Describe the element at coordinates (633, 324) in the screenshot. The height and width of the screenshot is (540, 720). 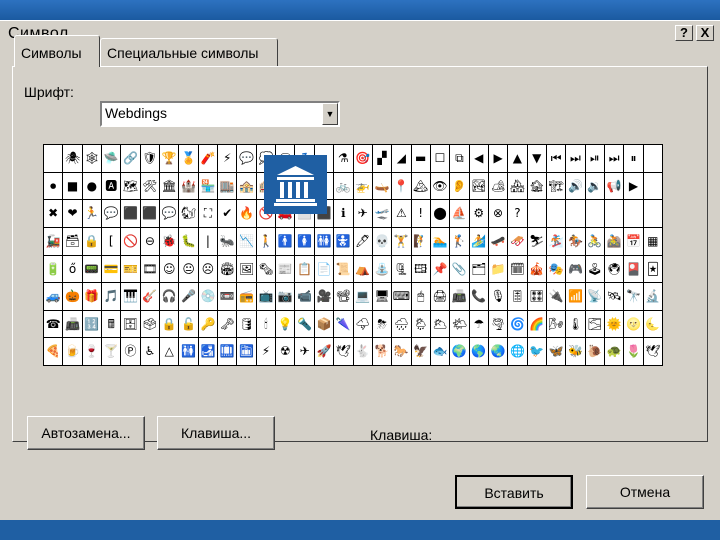
I see `symbol-cell: 🌝` at that location.